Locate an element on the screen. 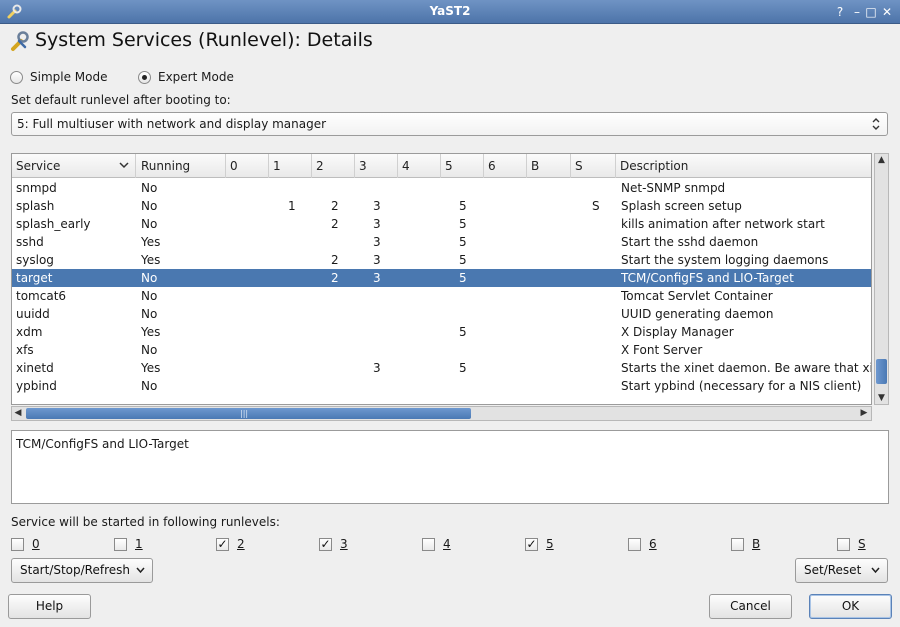 This screenshot has width=900, height=627. cell-service: tomcat6 is located at coordinates (41, 296).